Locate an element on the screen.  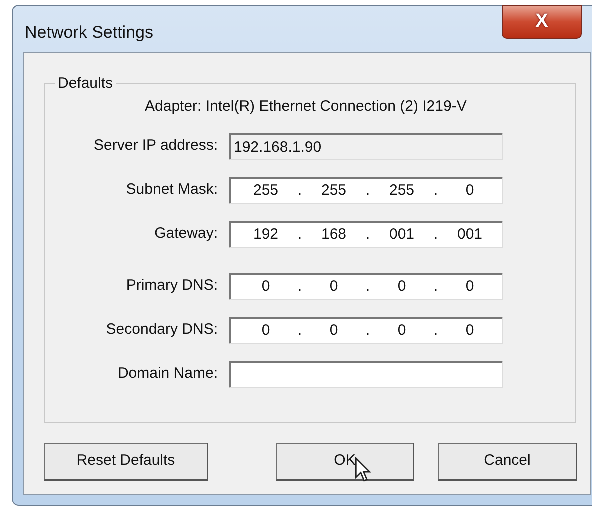
adapter-label: Adapter: Intel(R) Ethernet Connection (2) I219-V is located at coordinates (306, 107).